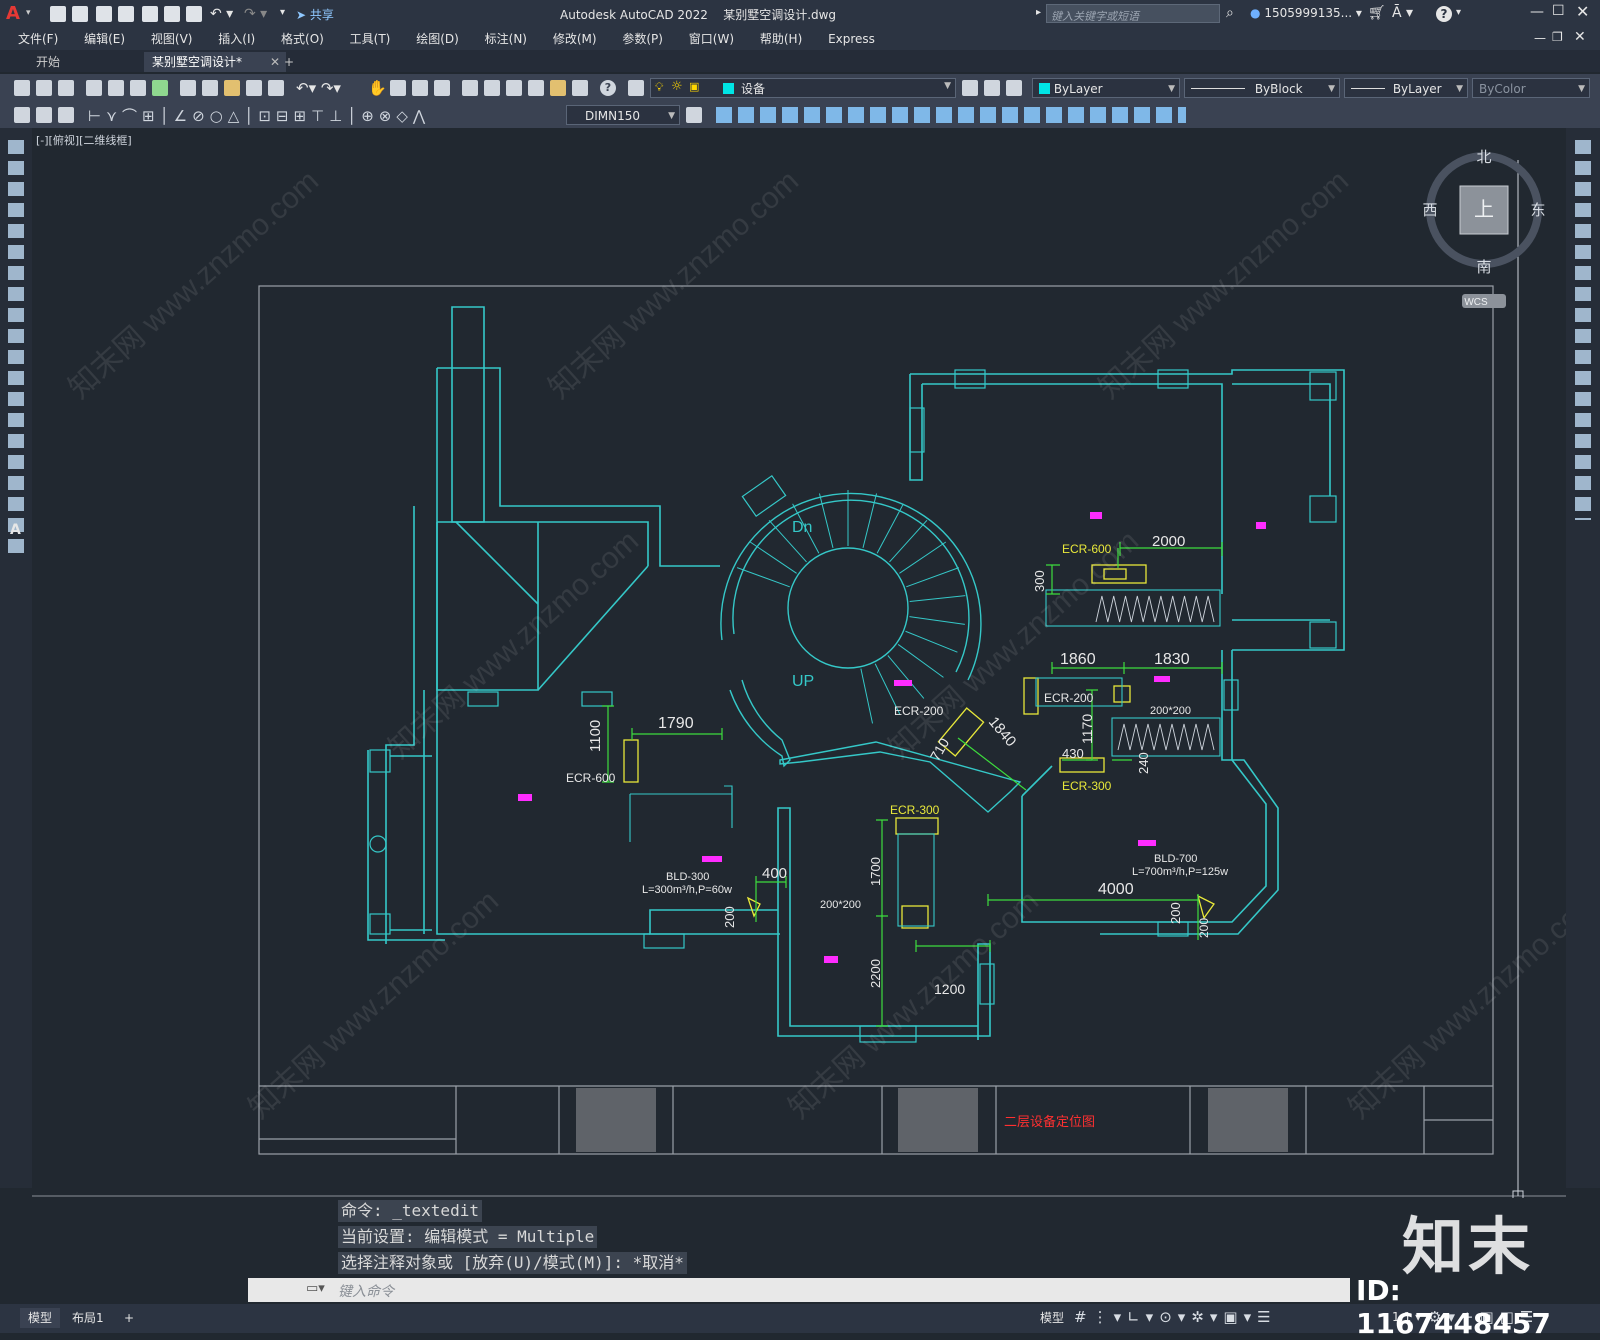 The width and height of the screenshot is (1600, 1340). I want to click on tb-dim-linear-icon, so click(22, 115).